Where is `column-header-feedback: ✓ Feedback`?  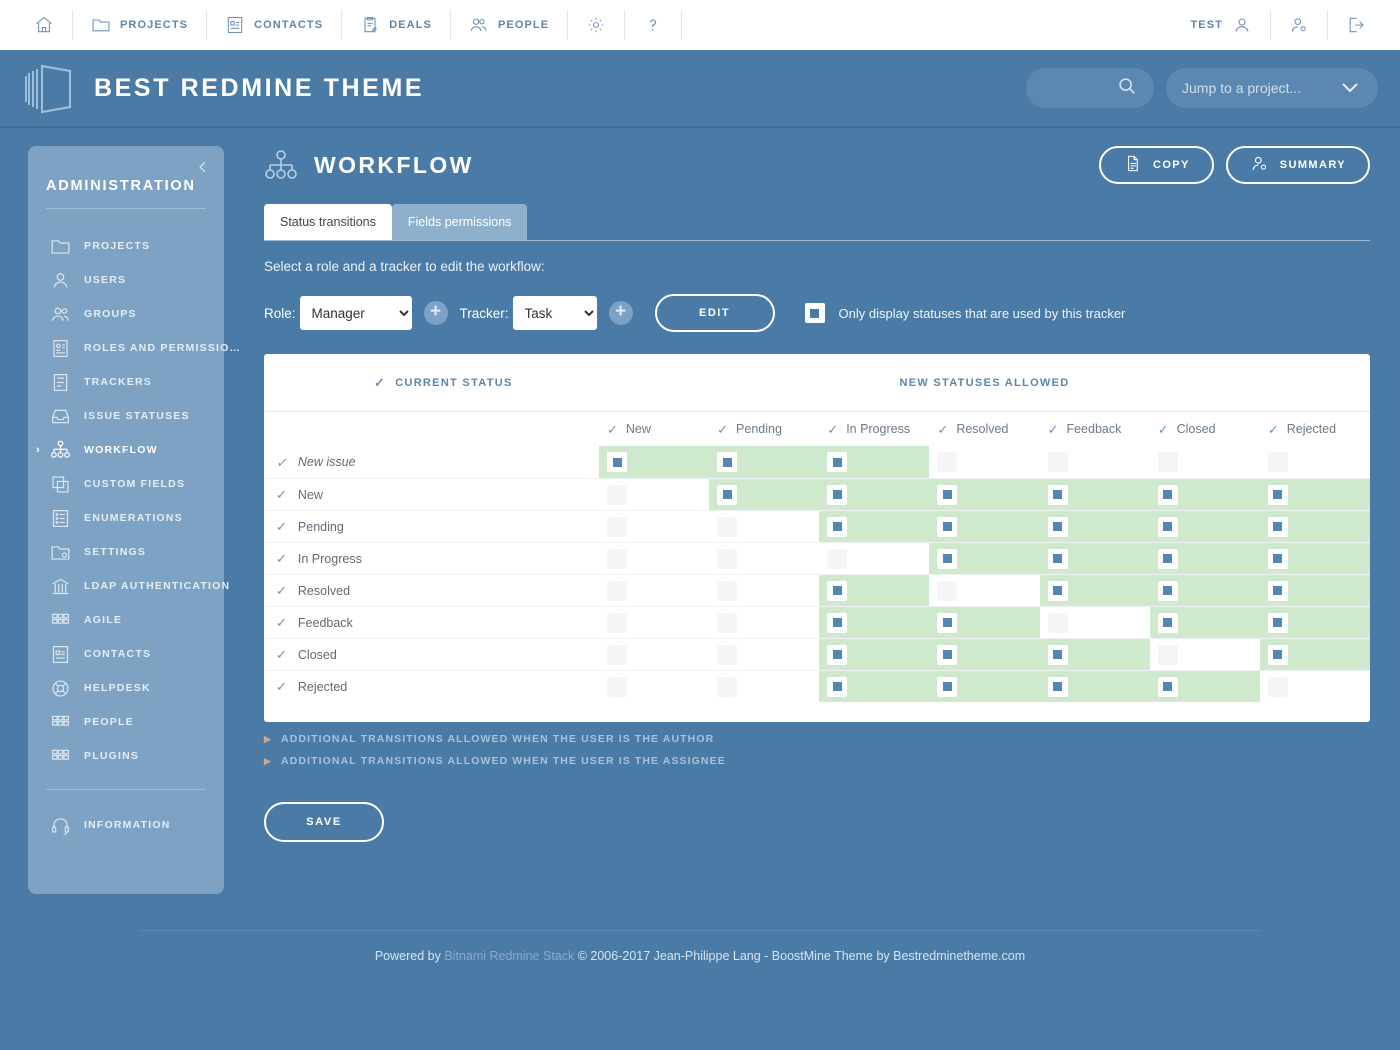 column-header-feedback: ✓ Feedback is located at coordinates (1095, 429).